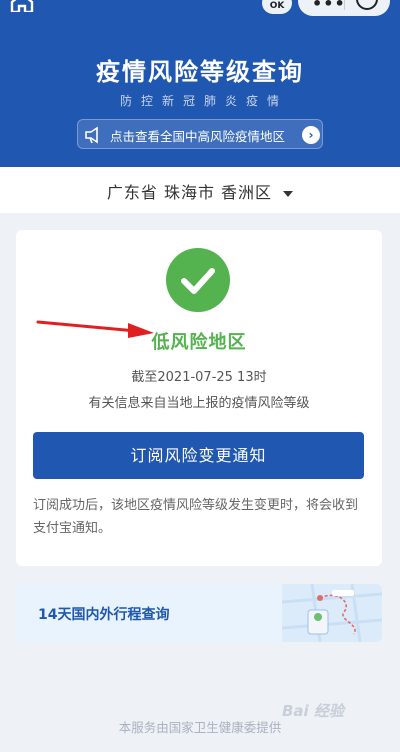  Describe the element at coordinates (198, 455) in the screenshot. I see `subscribe-button: 订阅风险变更通知` at that location.